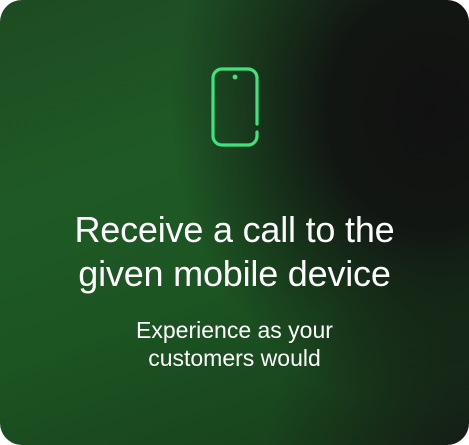 Image resolution: width=469 pixels, height=445 pixels. I want to click on card-title-line-1: Receive a call to the, so click(234, 229).